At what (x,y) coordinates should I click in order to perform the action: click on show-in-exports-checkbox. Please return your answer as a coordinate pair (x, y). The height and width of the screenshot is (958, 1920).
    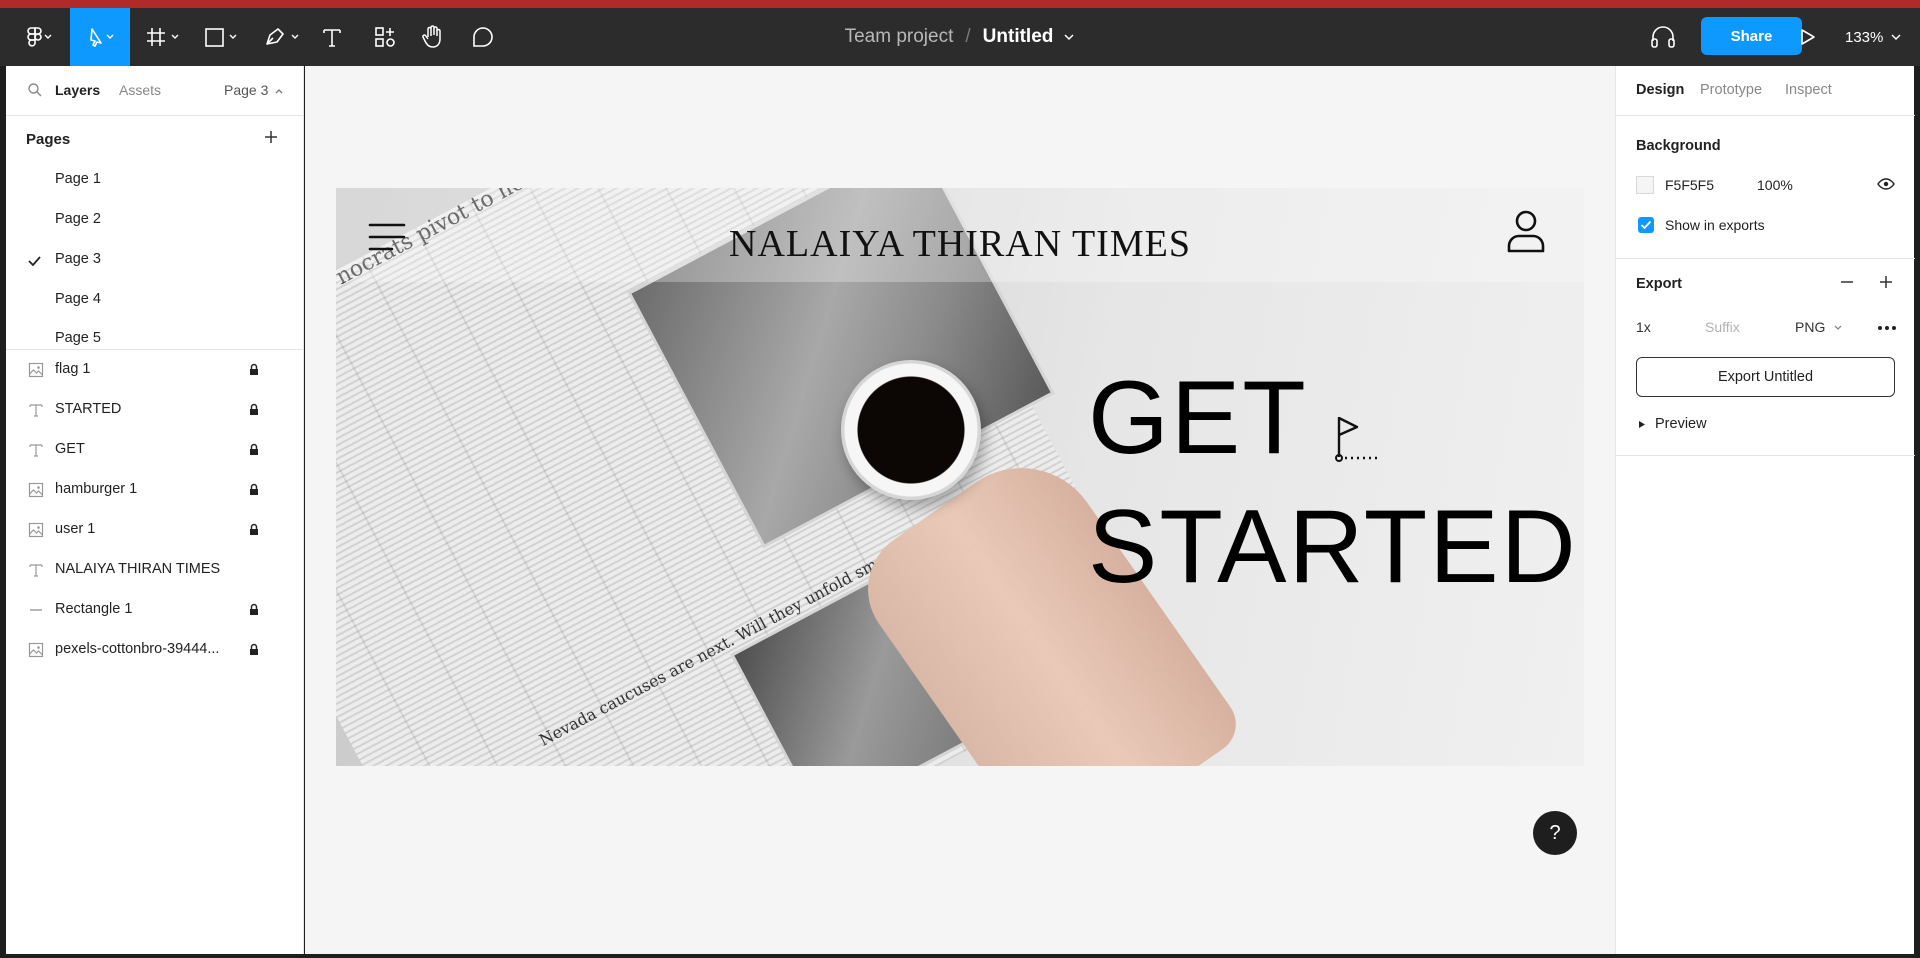
    Looking at the image, I should click on (1646, 225).